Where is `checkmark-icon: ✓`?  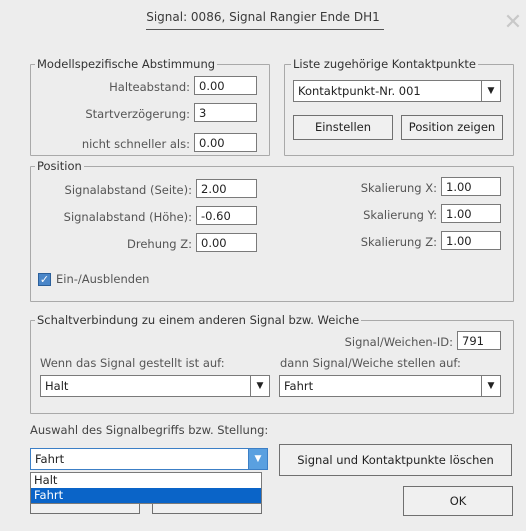
checkmark-icon: ✓ is located at coordinates (44, 279).